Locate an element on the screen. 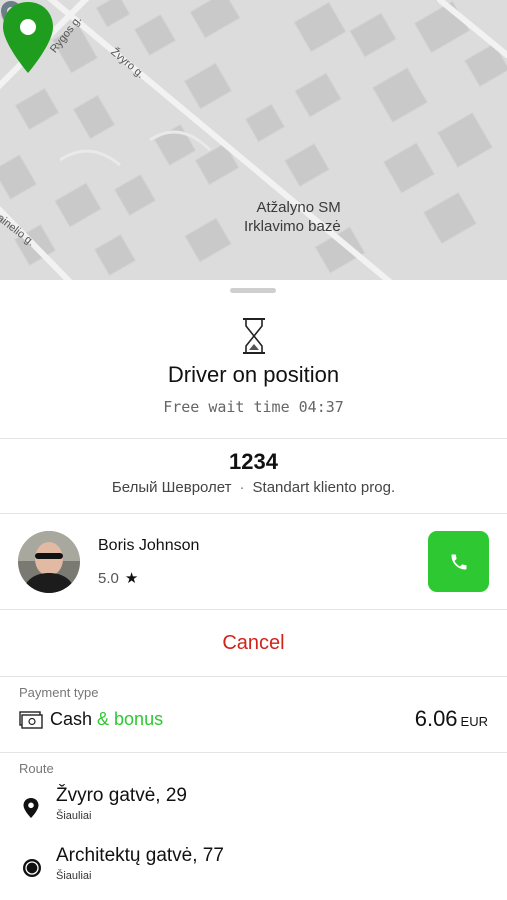 The width and height of the screenshot is (507, 900). poi-name-line: Irklavimo bazė is located at coordinates (292, 226).